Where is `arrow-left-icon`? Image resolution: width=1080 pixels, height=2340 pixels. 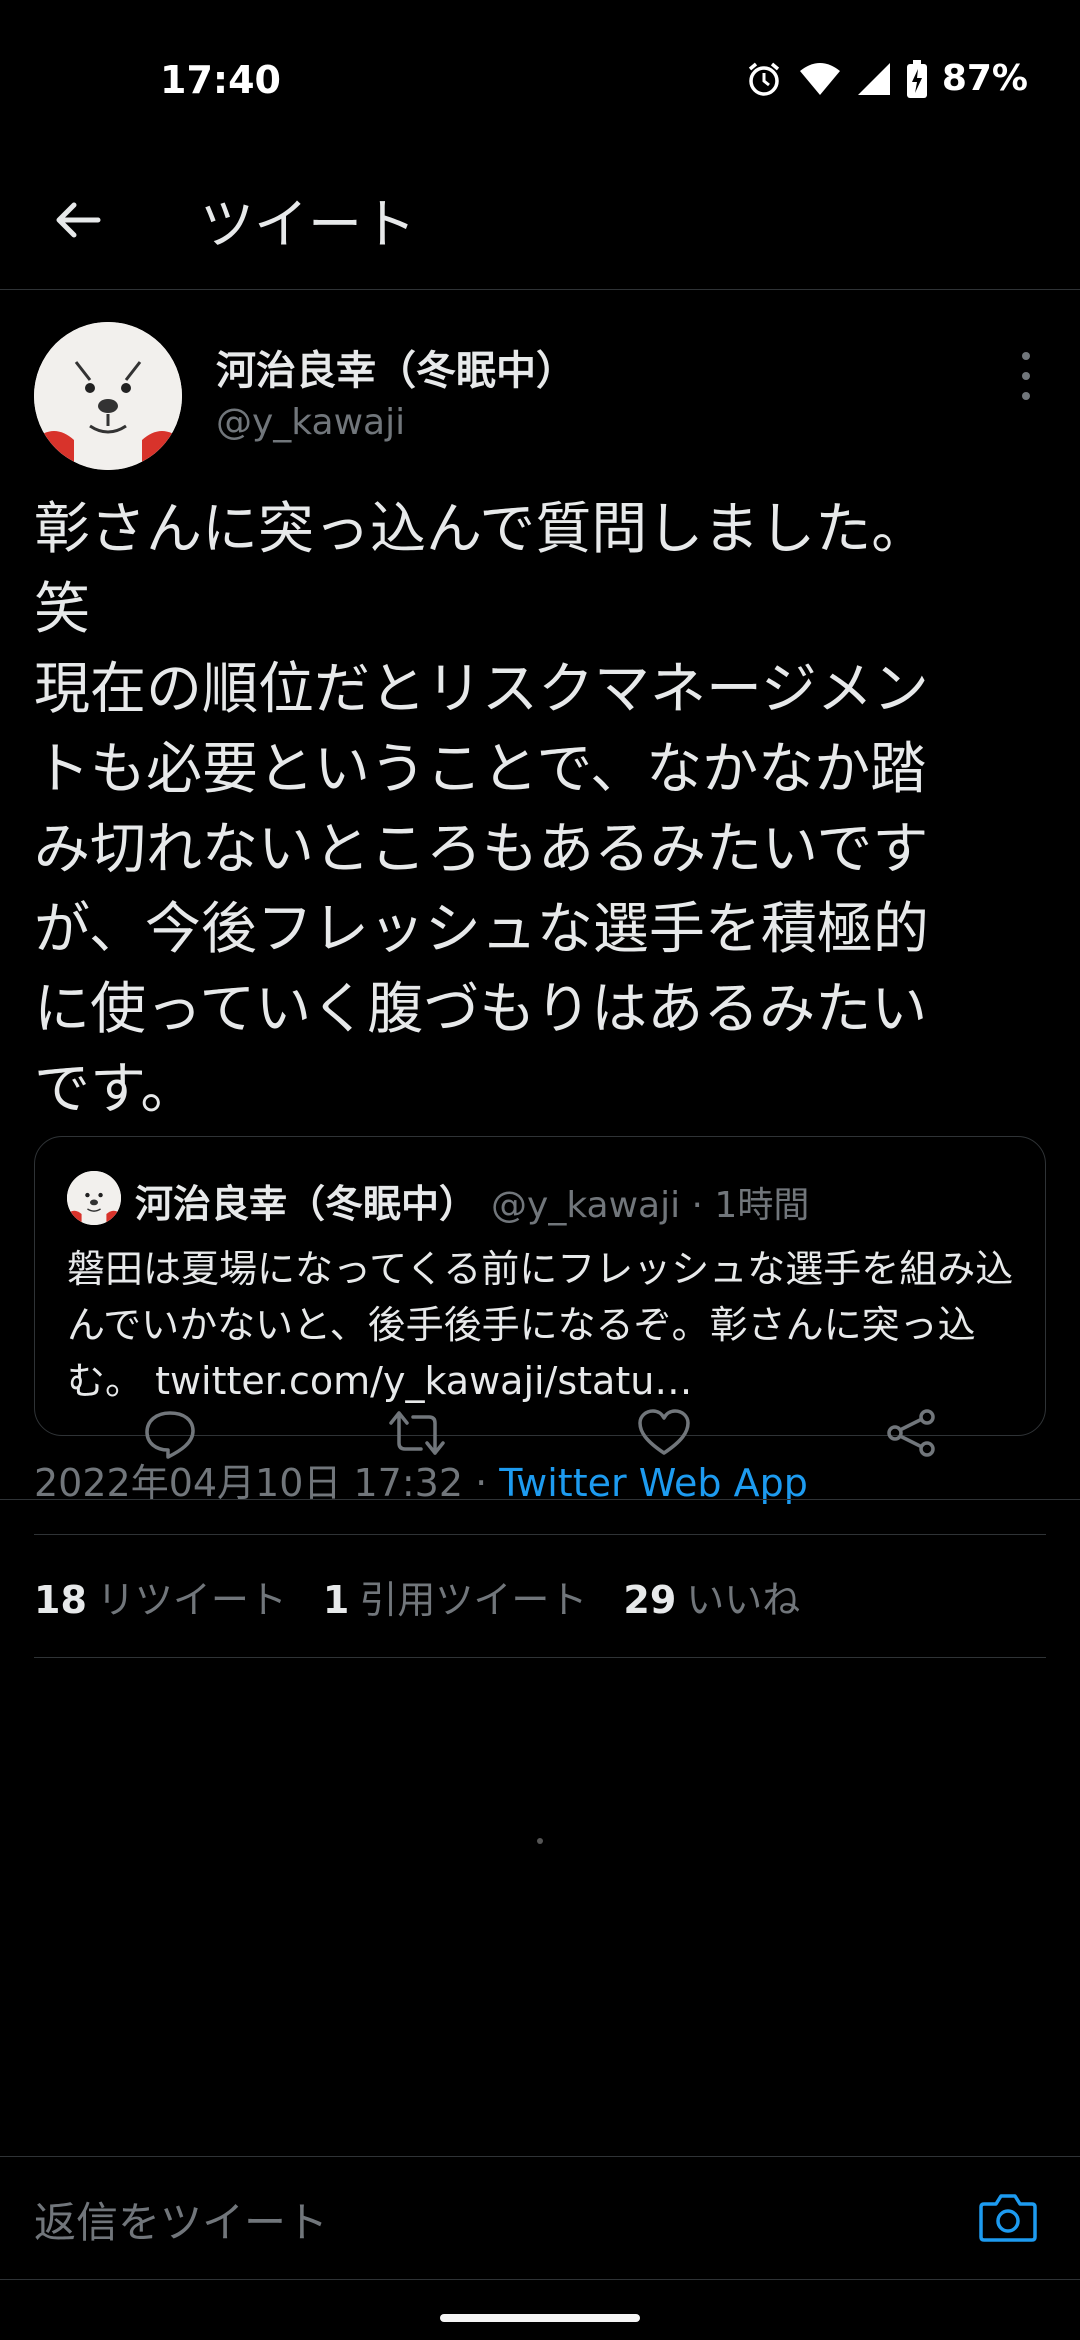
arrow-left-icon is located at coordinates (78, 222).